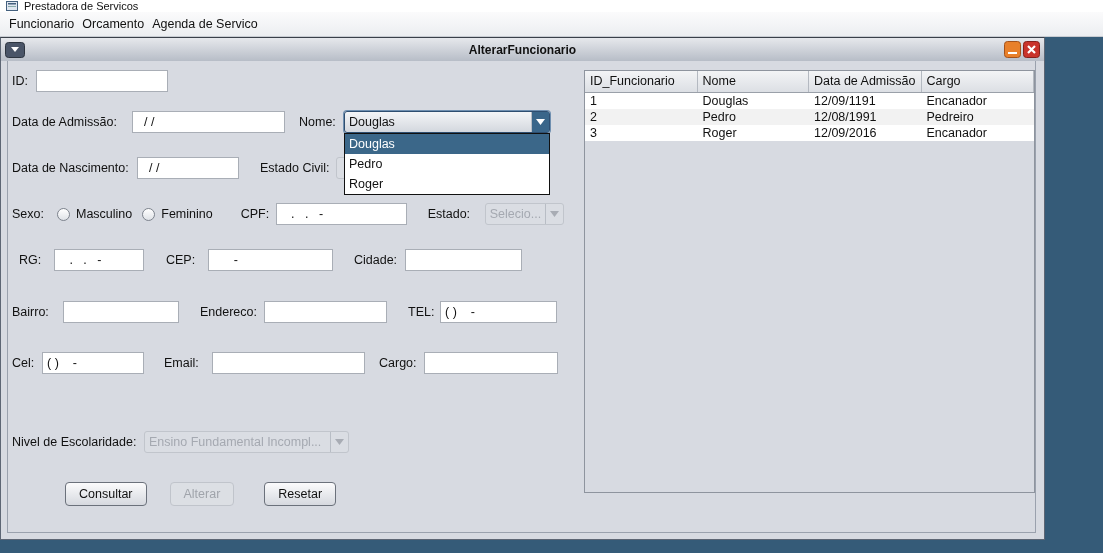 The height and width of the screenshot is (553, 1103). Describe the element at coordinates (447, 144) in the screenshot. I see `dropdown-option: Douglas` at that location.